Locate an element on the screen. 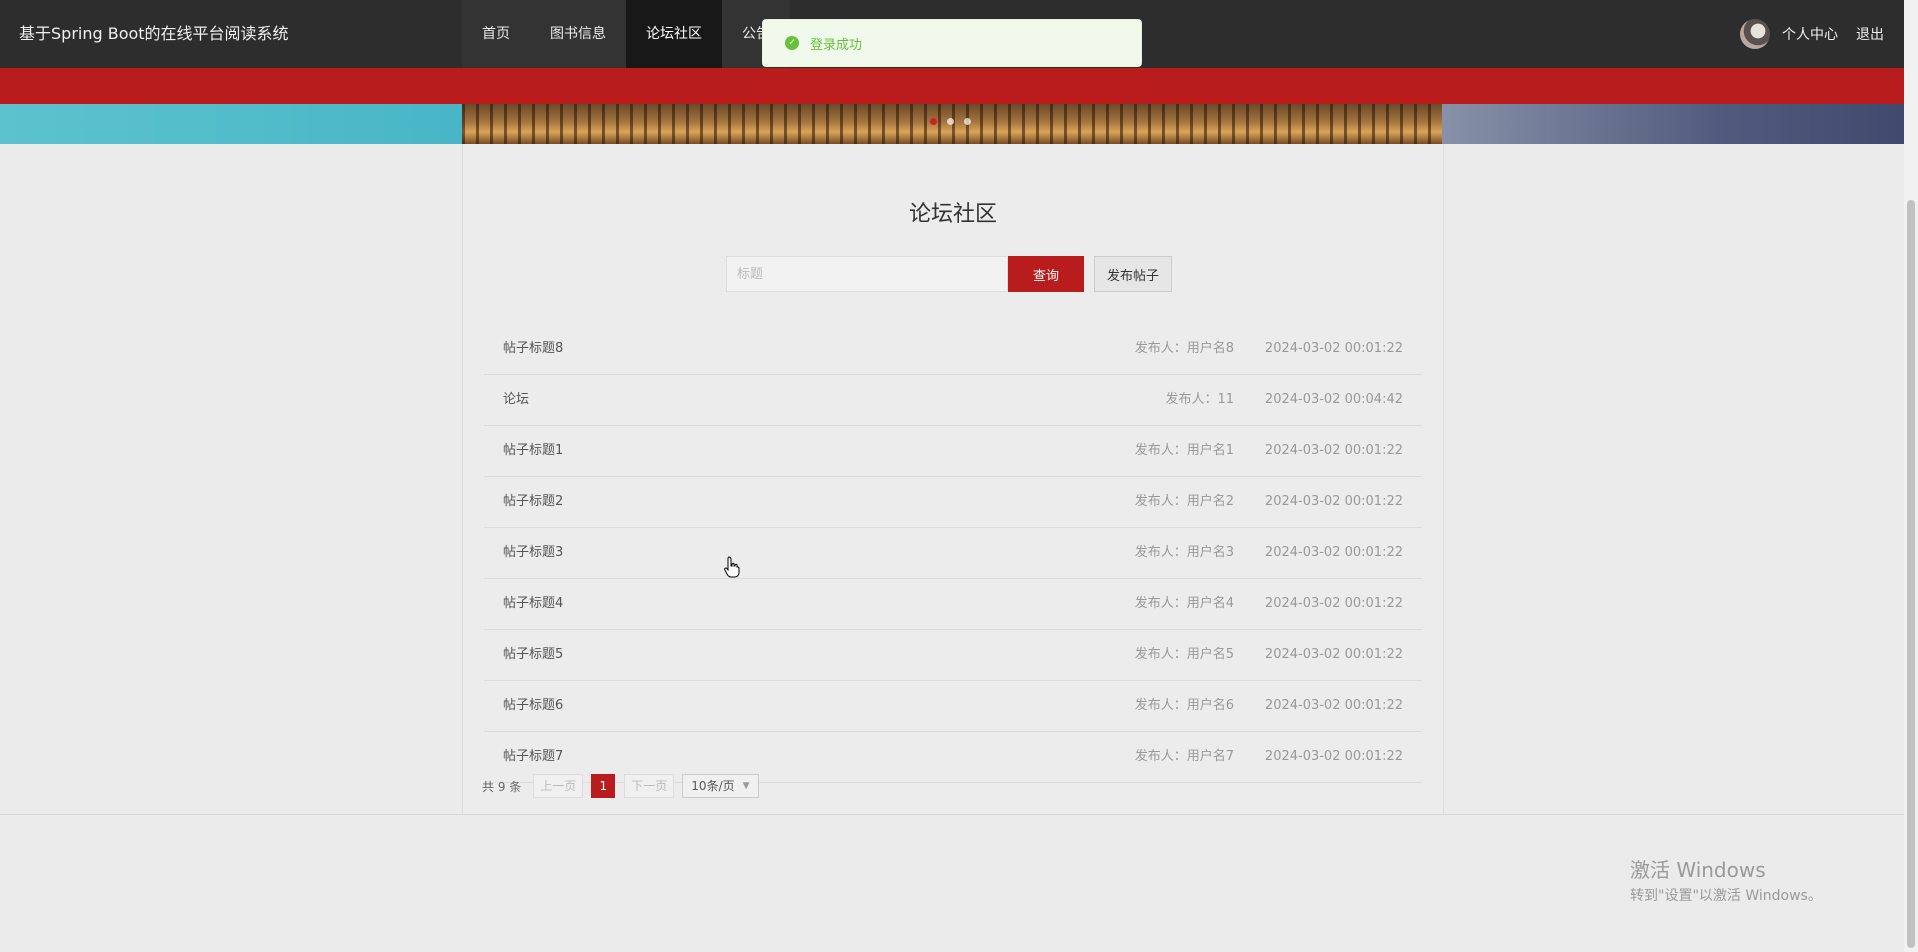 This screenshot has width=1918, height=952. logout-link: 退出 is located at coordinates (1870, 34).